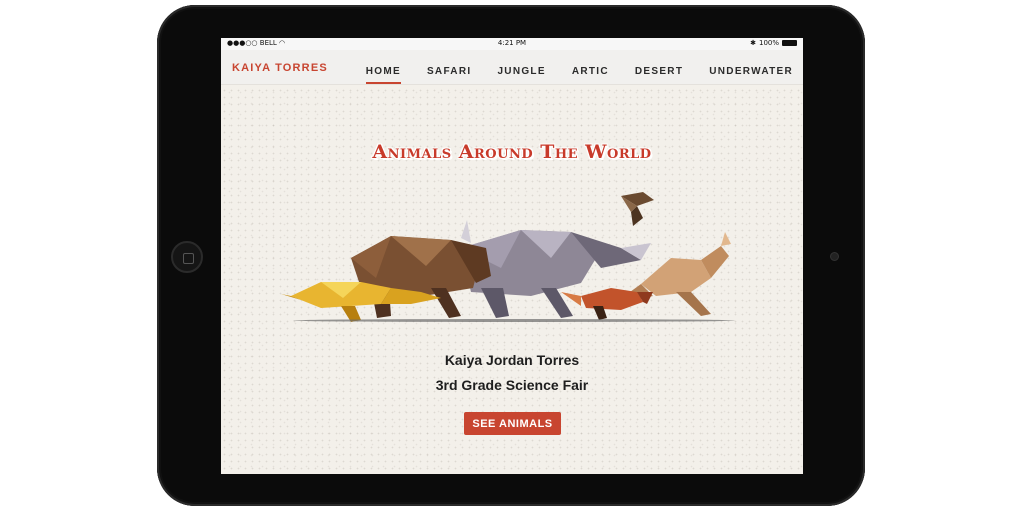 This screenshot has width=1024, height=512. What do you see at coordinates (834, 256) in the screenshot?
I see `camera-icon` at bounding box center [834, 256].